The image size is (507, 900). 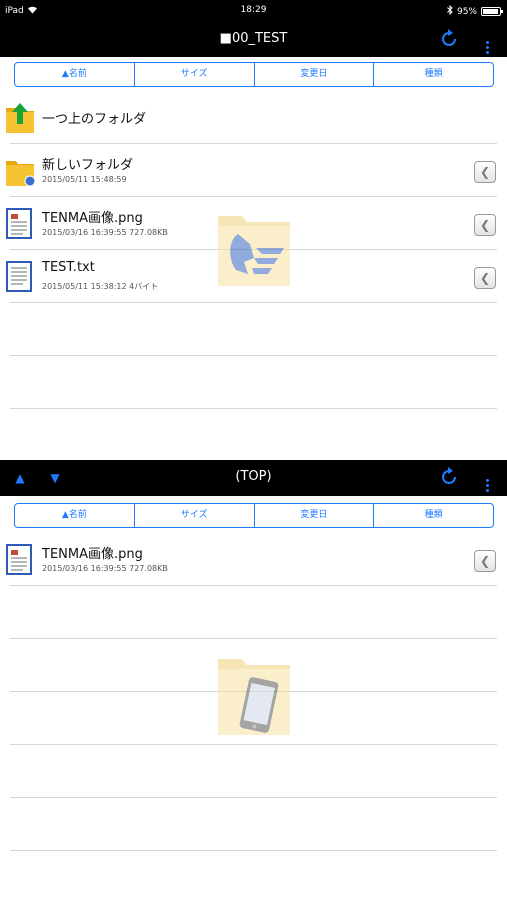 I want to click on list-item: 新しいフォルダ 2015/05/11 15:48:59 ❮, so click(x=251, y=171).